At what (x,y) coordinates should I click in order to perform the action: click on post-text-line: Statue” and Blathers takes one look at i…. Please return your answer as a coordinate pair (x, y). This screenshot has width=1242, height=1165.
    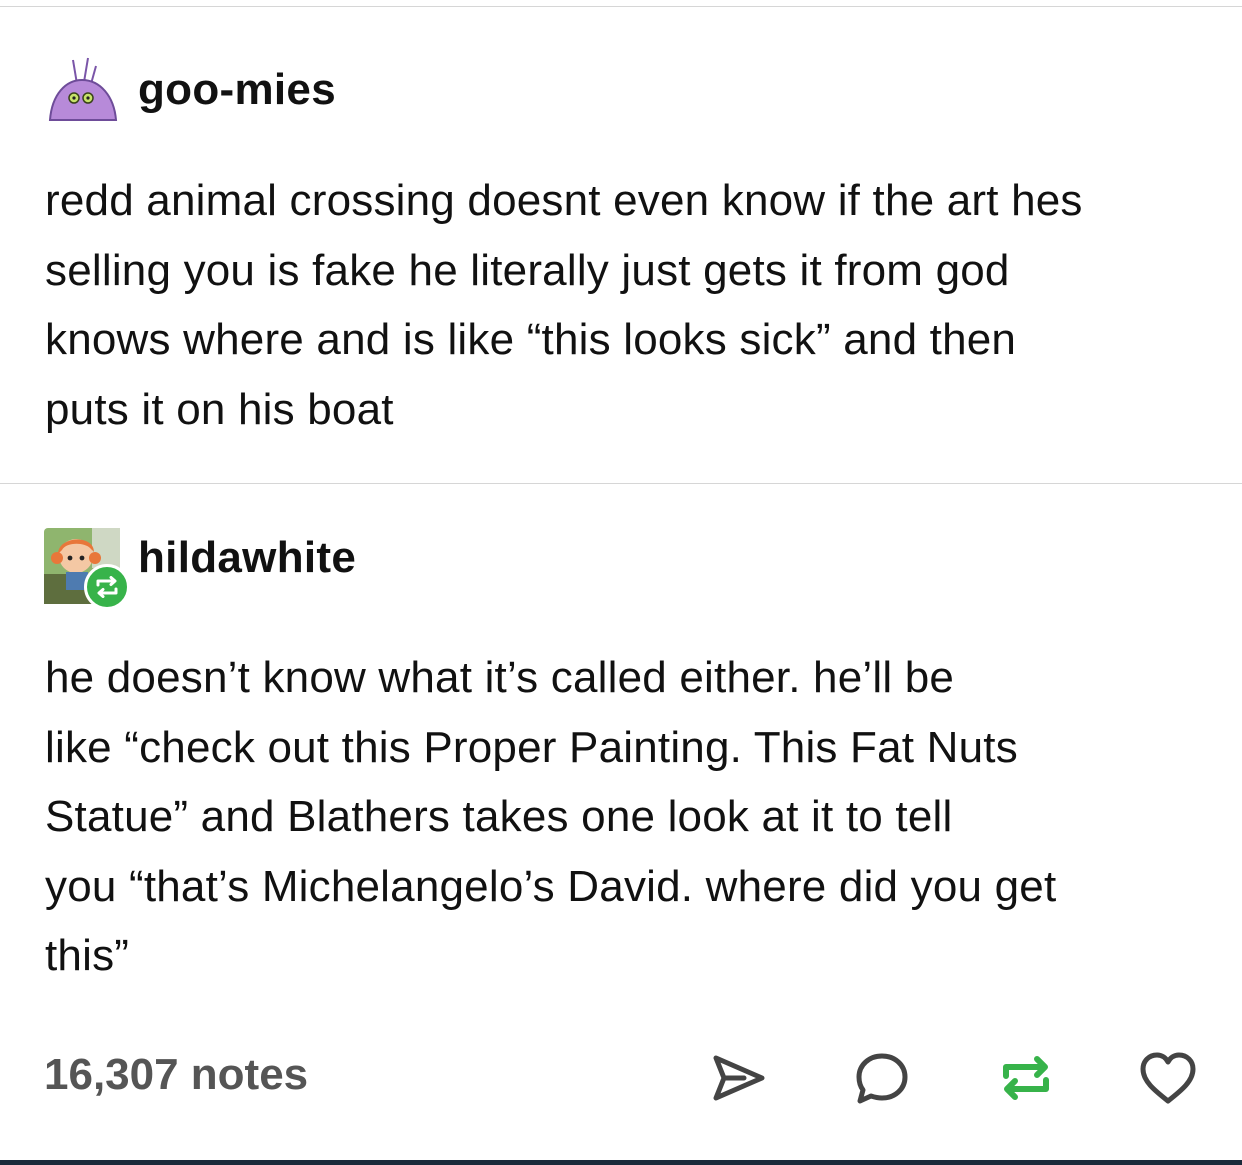
    Looking at the image, I should click on (499, 816).